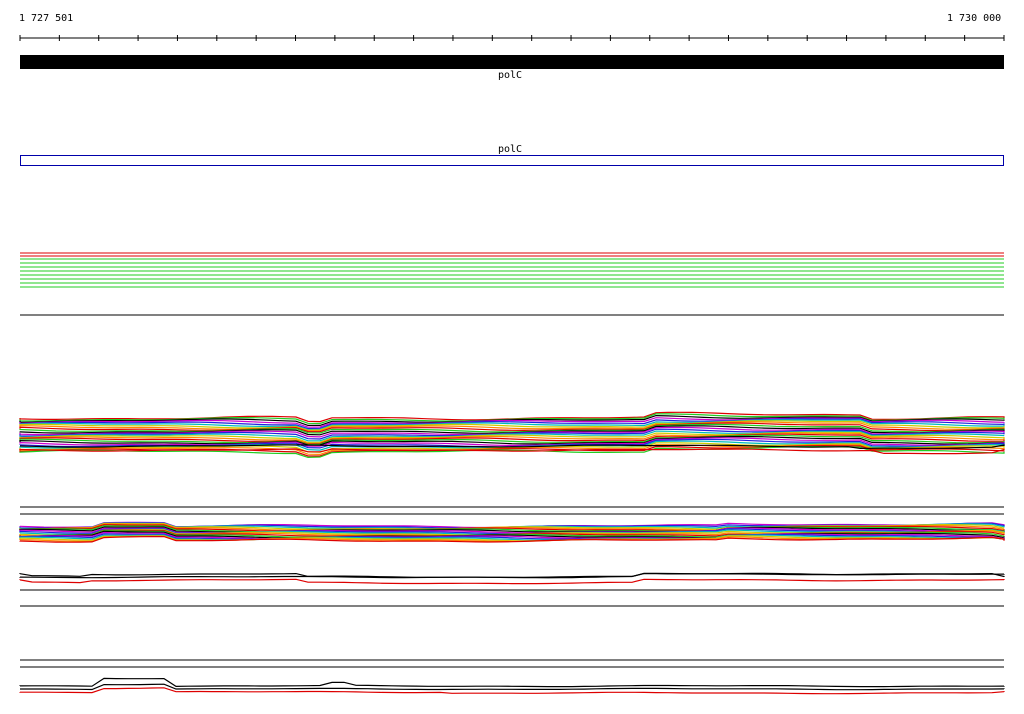  Describe the element at coordinates (512, 270) in the screenshot. I see `coverage-track-flat` at that location.